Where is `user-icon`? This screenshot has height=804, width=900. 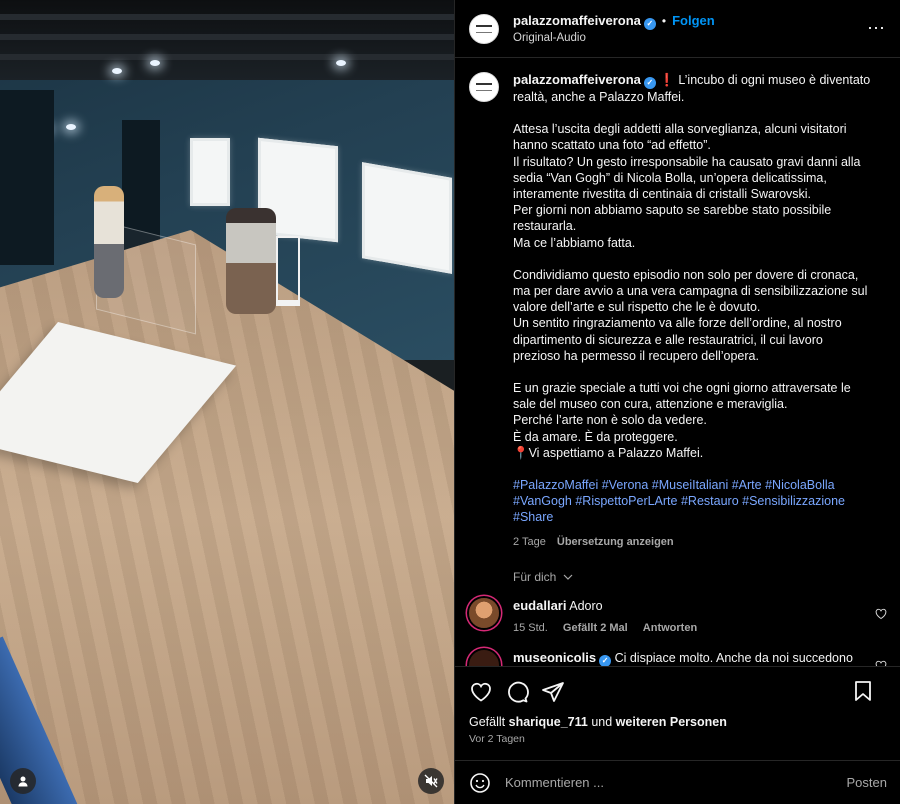
user-icon is located at coordinates (23, 781).